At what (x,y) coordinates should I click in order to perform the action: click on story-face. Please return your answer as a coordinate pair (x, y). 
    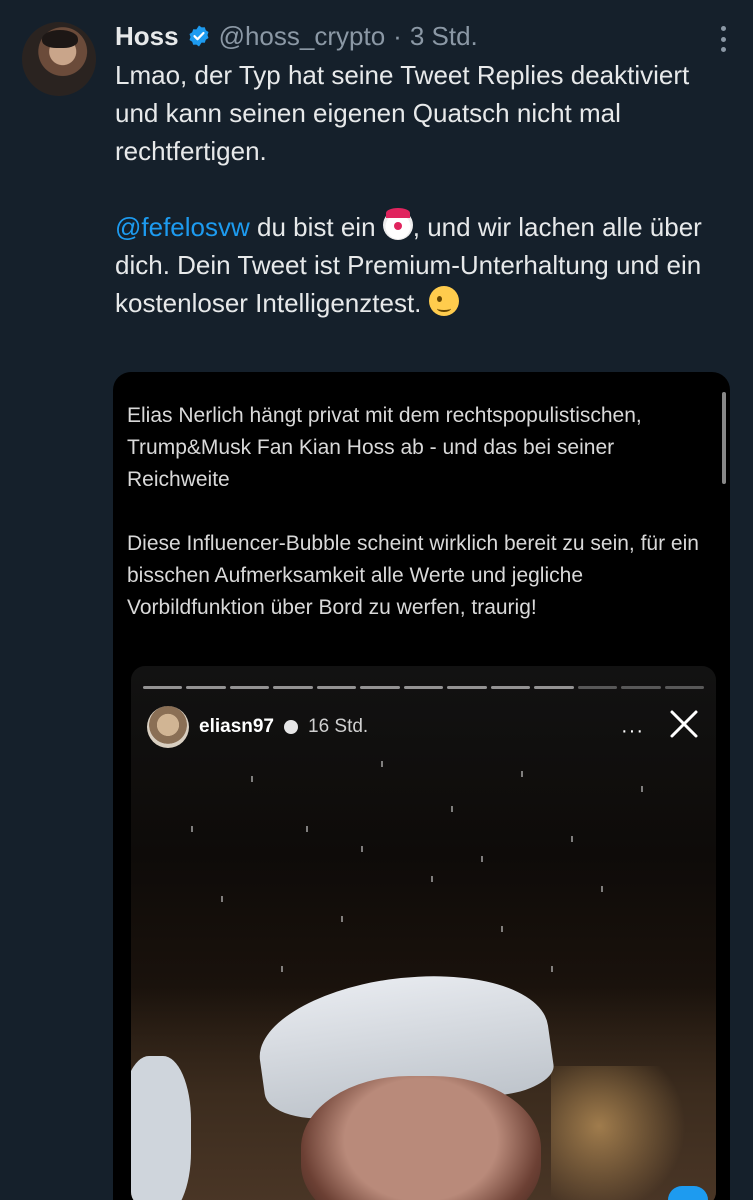
    Looking at the image, I should click on (421, 1138).